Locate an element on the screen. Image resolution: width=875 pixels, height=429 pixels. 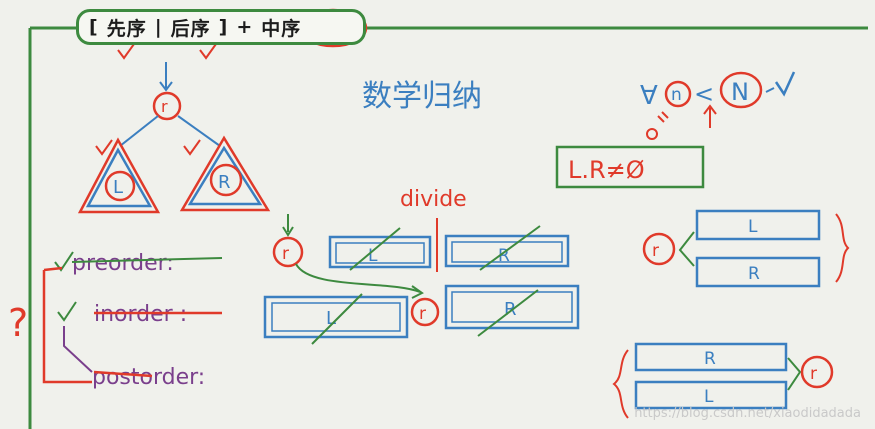
title-plus: + is located at coordinates (245, 27).